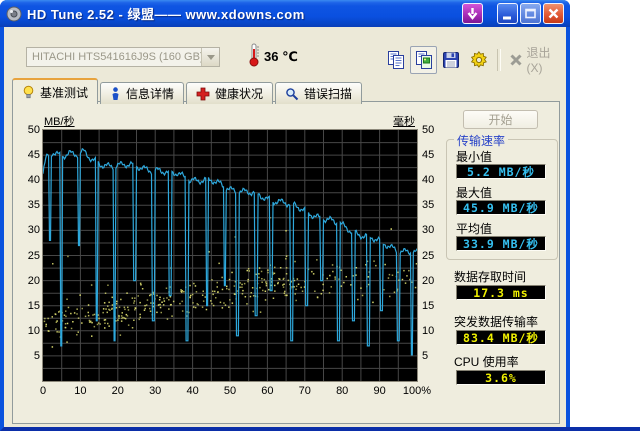 The image size is (640, 431). I want to click on copy-text-icon, so click(395, 59).